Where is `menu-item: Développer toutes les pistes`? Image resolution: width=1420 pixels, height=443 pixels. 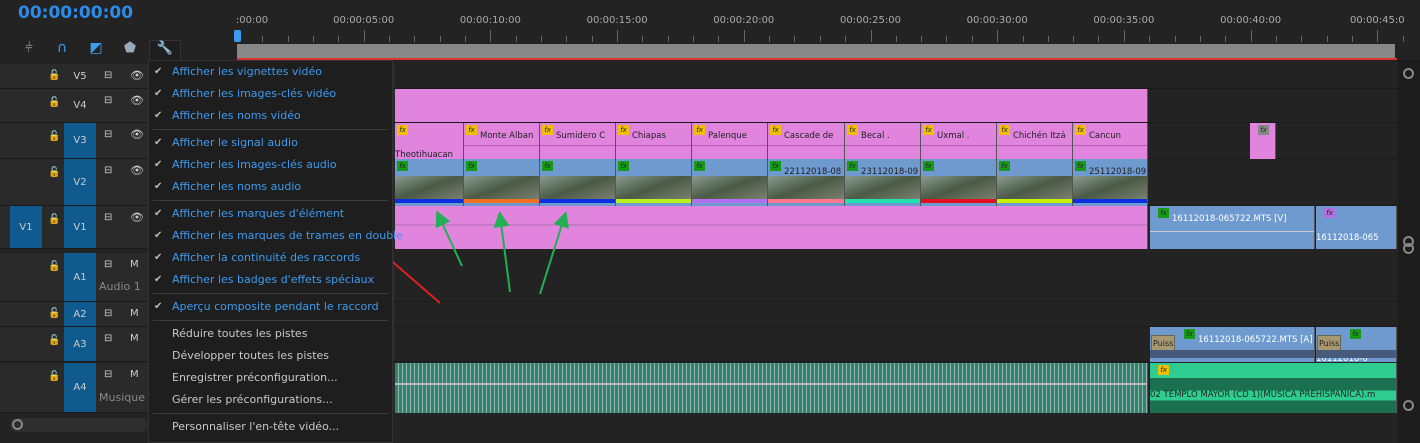 menu-item: Développer toutes les pistes is located at coordinates (270, 356).